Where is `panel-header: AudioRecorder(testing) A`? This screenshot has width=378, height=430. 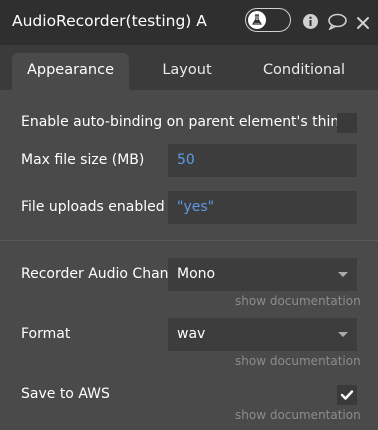
panel-header: AudioRecorder(testing) A is located at coordinates (189, 22).